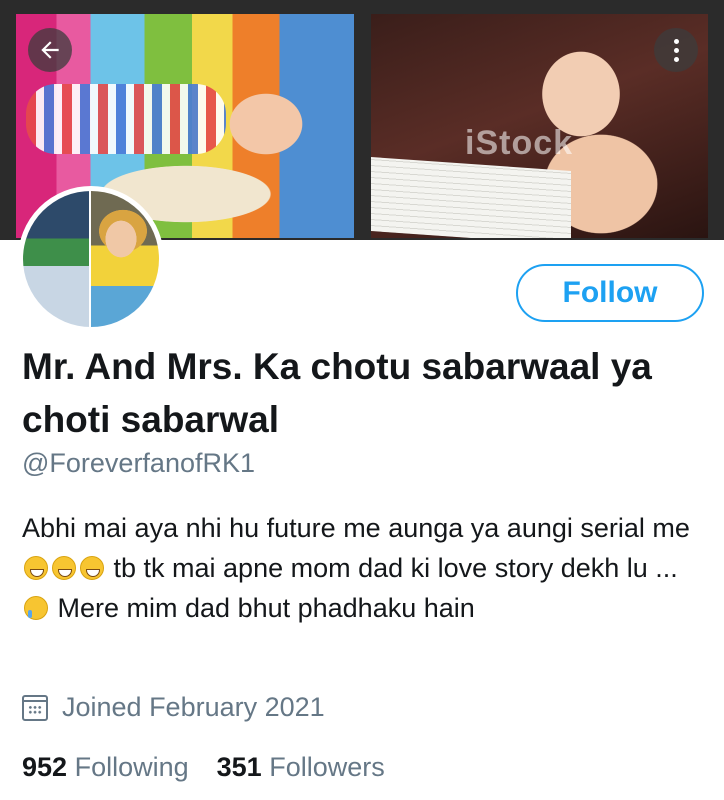 Image resolution: width=724 pixels, height=800 pixels. I want to click on crying-face-icon, so click(36, 608).